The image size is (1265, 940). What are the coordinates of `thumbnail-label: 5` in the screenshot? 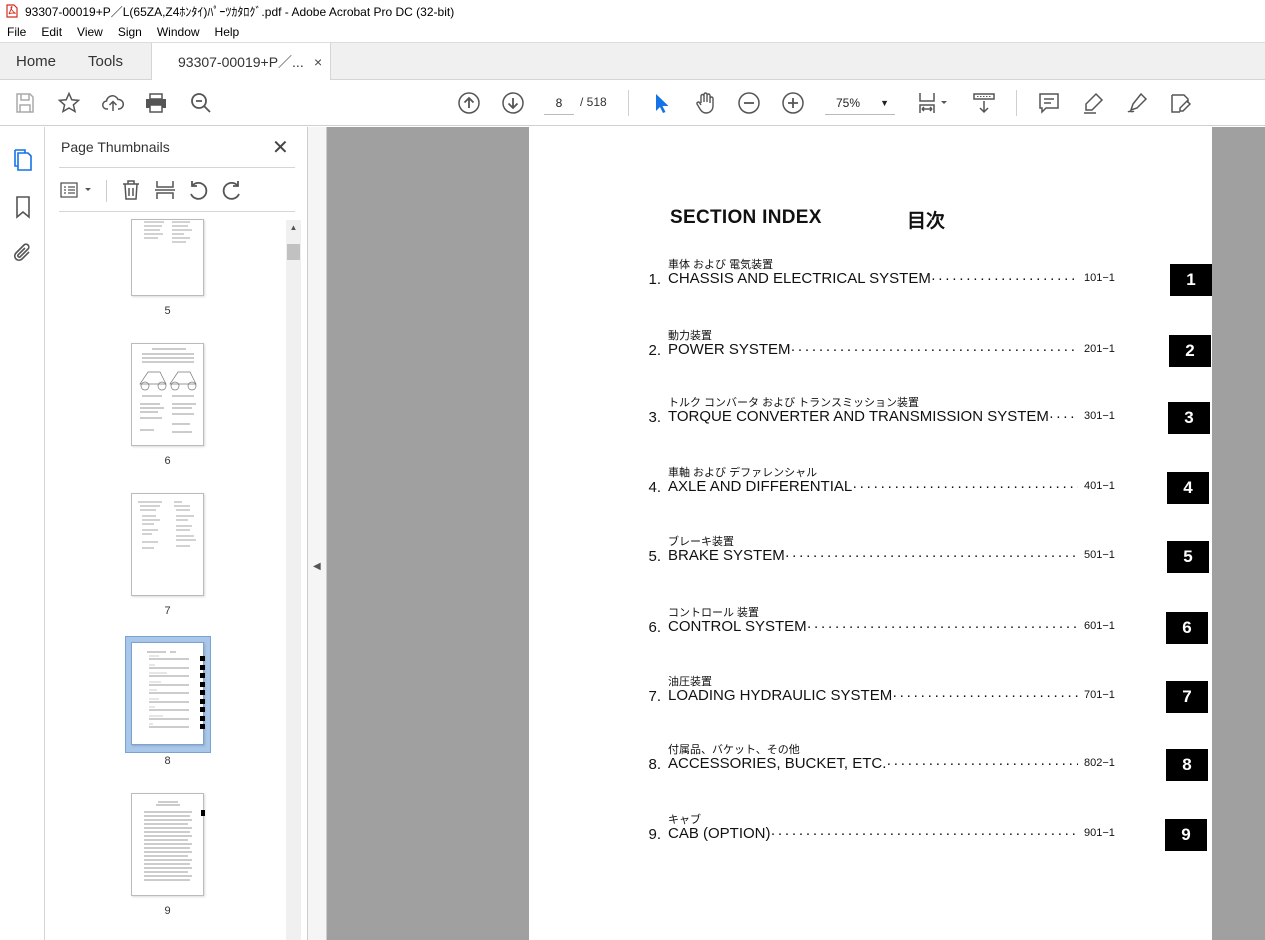 It's located at (167, 311).